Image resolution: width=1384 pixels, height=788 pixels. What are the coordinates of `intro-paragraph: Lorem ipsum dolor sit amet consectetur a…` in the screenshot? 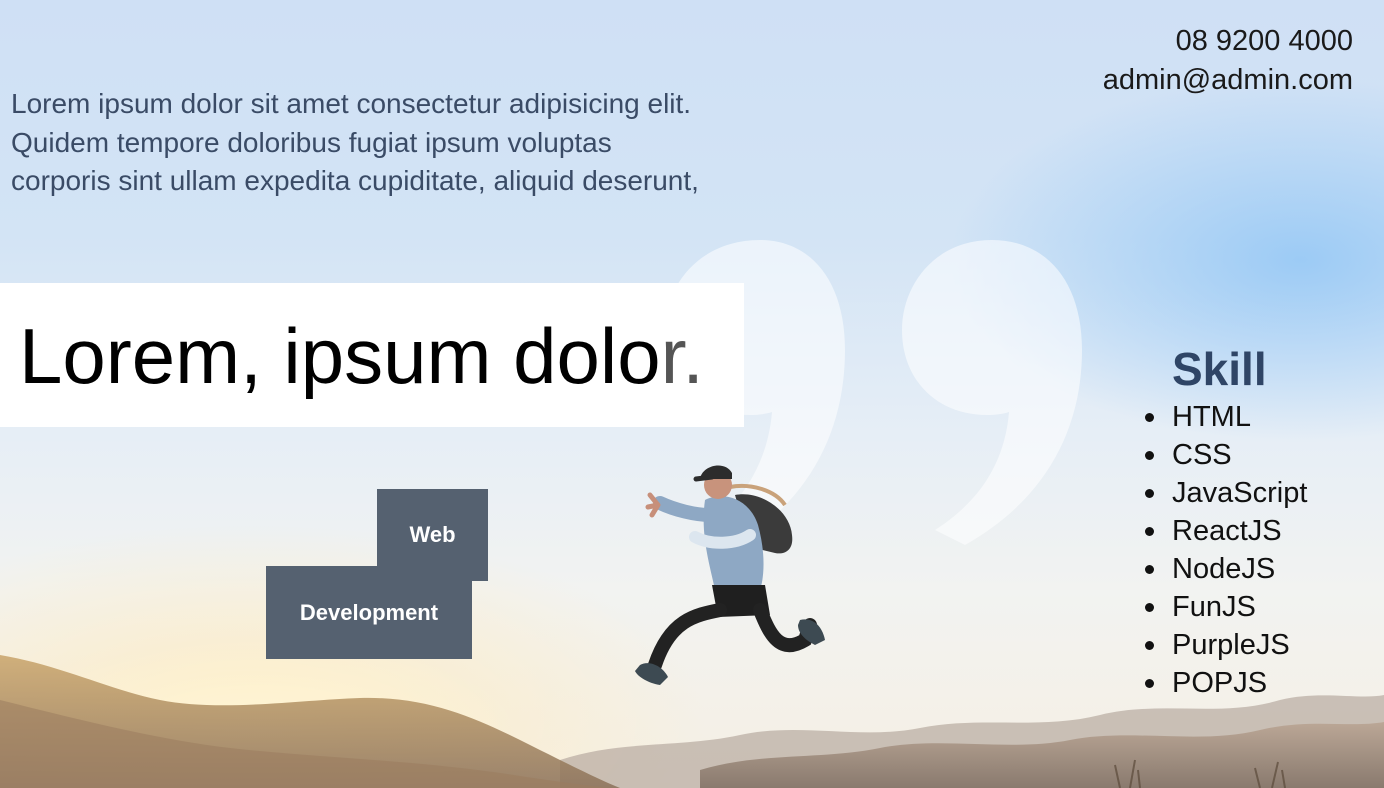 It's located at (355, 142).